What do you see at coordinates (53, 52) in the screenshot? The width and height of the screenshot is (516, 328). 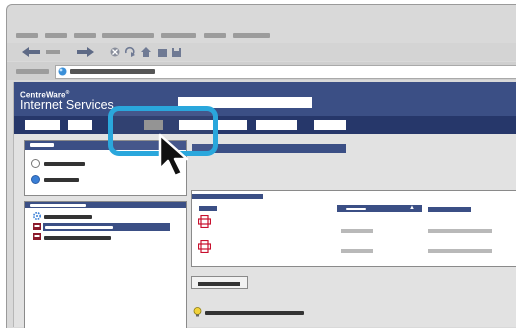 I see `back-label` at bounding box center [53, 52].